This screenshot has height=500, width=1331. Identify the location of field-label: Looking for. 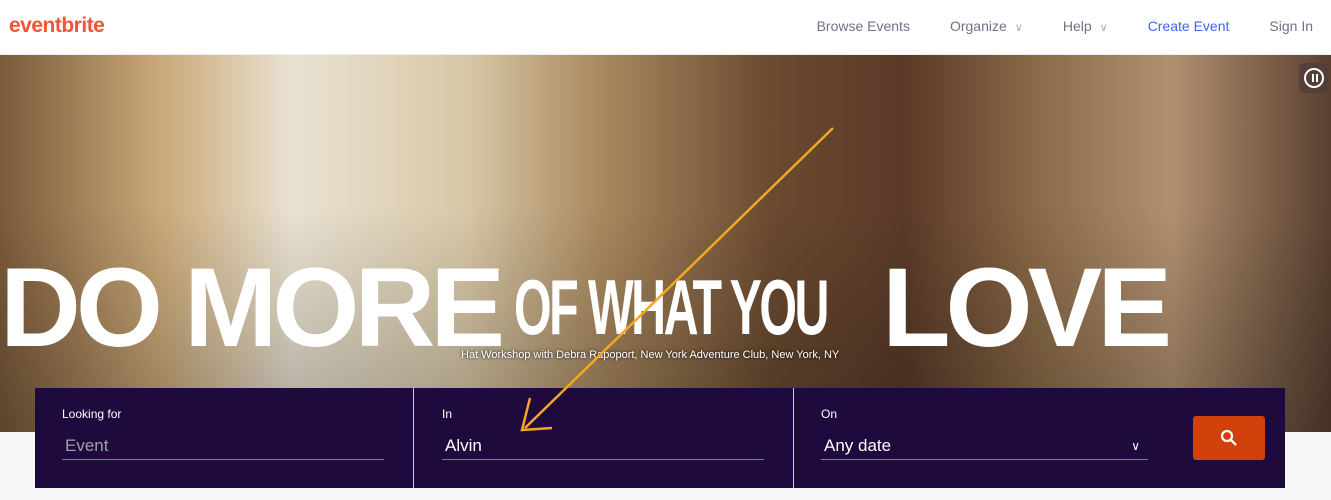
(92, 414).